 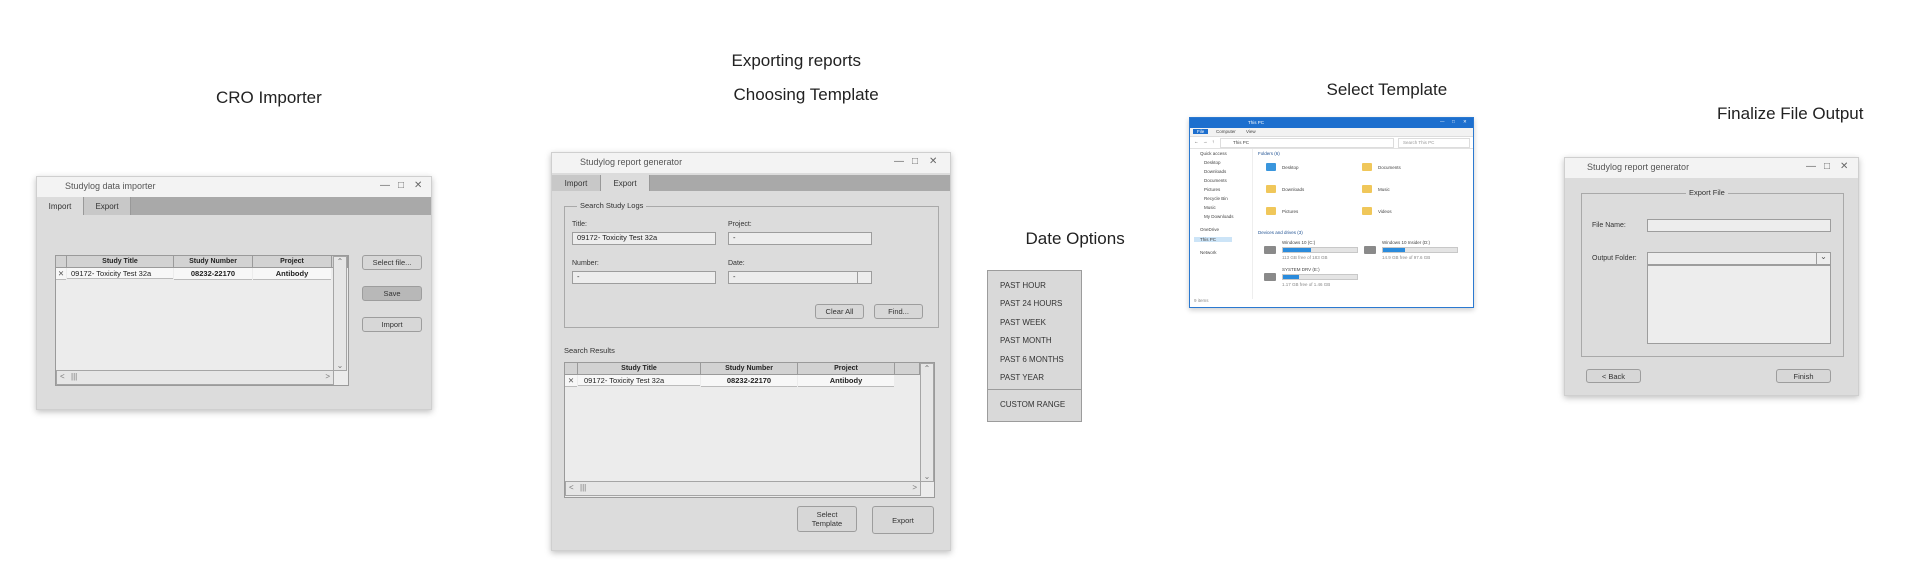 What do you see at coordinates (644, 277) in the screenshot?
I see `number-field: -` at bounding box center [644, 277].